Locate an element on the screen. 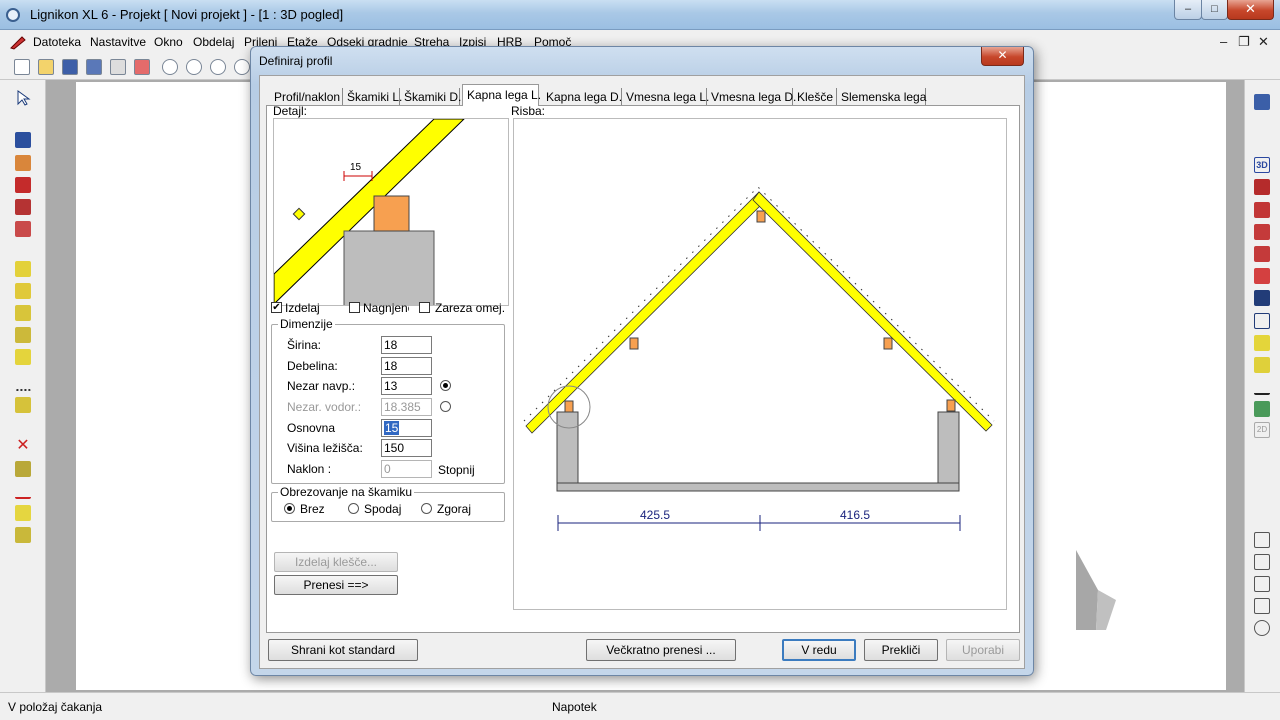 The height and width of the screenshot is (720, 1280). sirina-label: Širina: is located at coordinates (304, 345).